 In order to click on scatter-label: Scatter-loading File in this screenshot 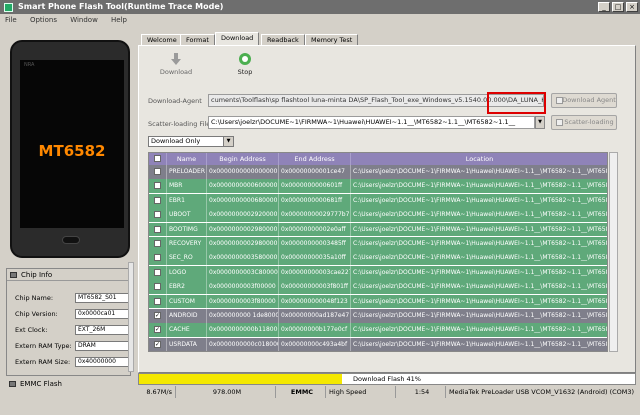, I will do `click(179, 124)`.